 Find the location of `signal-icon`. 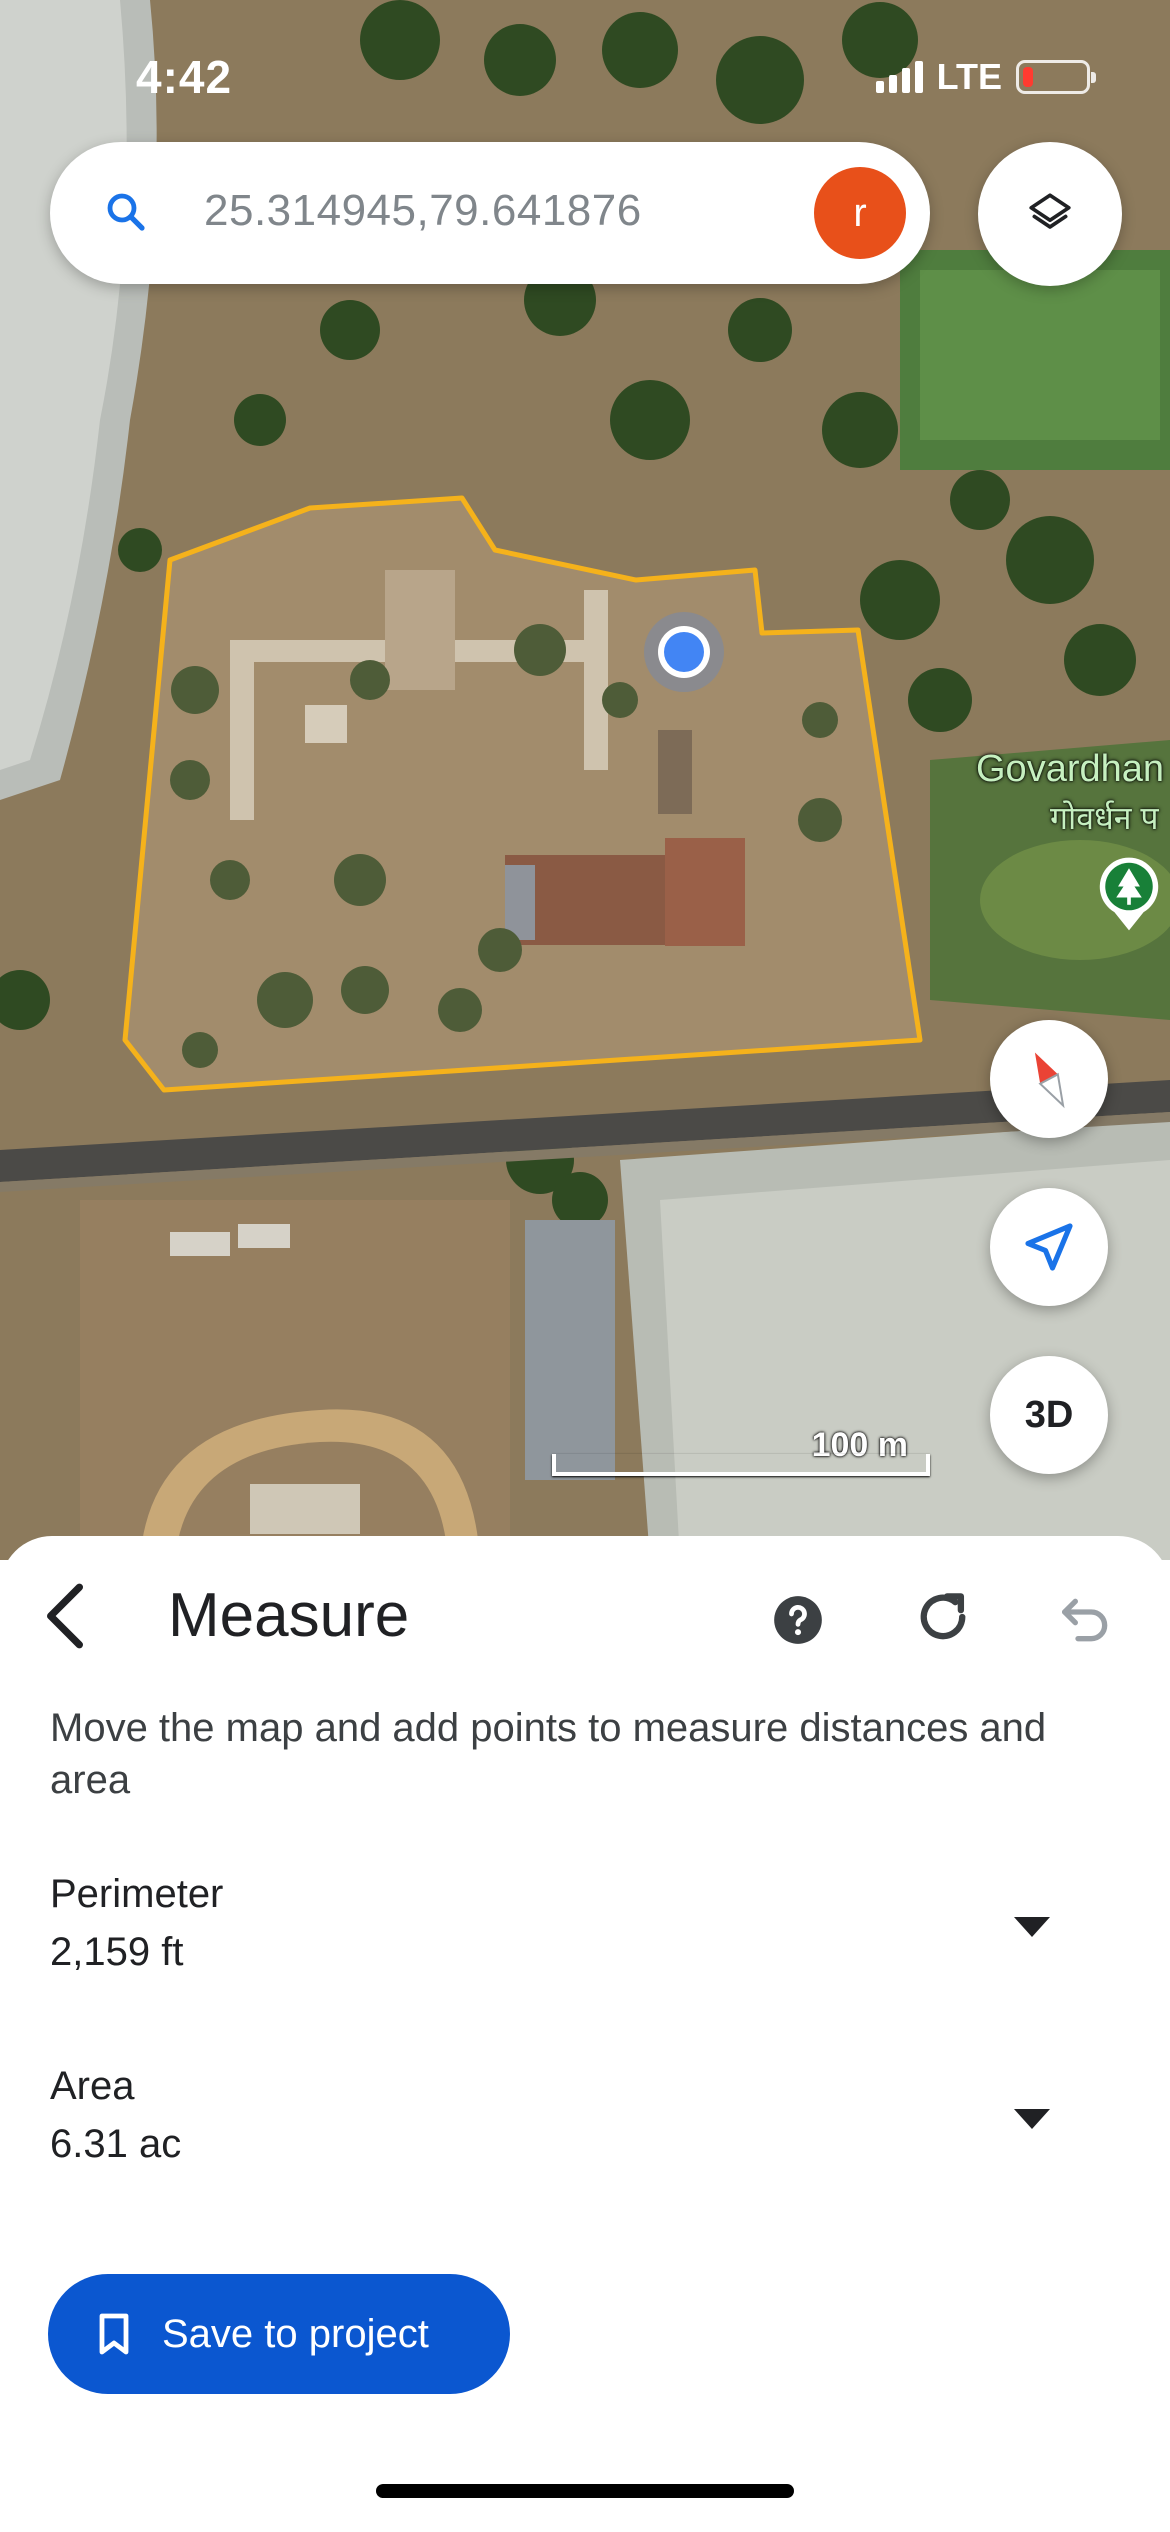

signal-icon is located at coordinates (899, 77).